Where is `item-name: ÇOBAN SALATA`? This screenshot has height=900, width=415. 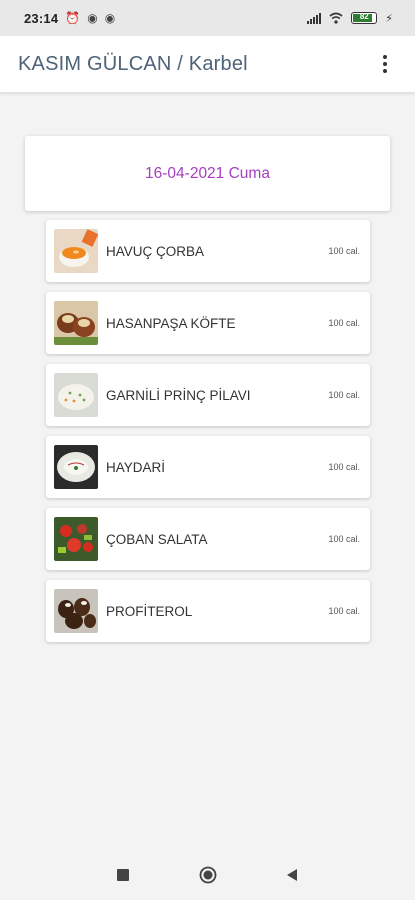 item-name: ÇOBAN SALATA is located at coordinates (157, 539).